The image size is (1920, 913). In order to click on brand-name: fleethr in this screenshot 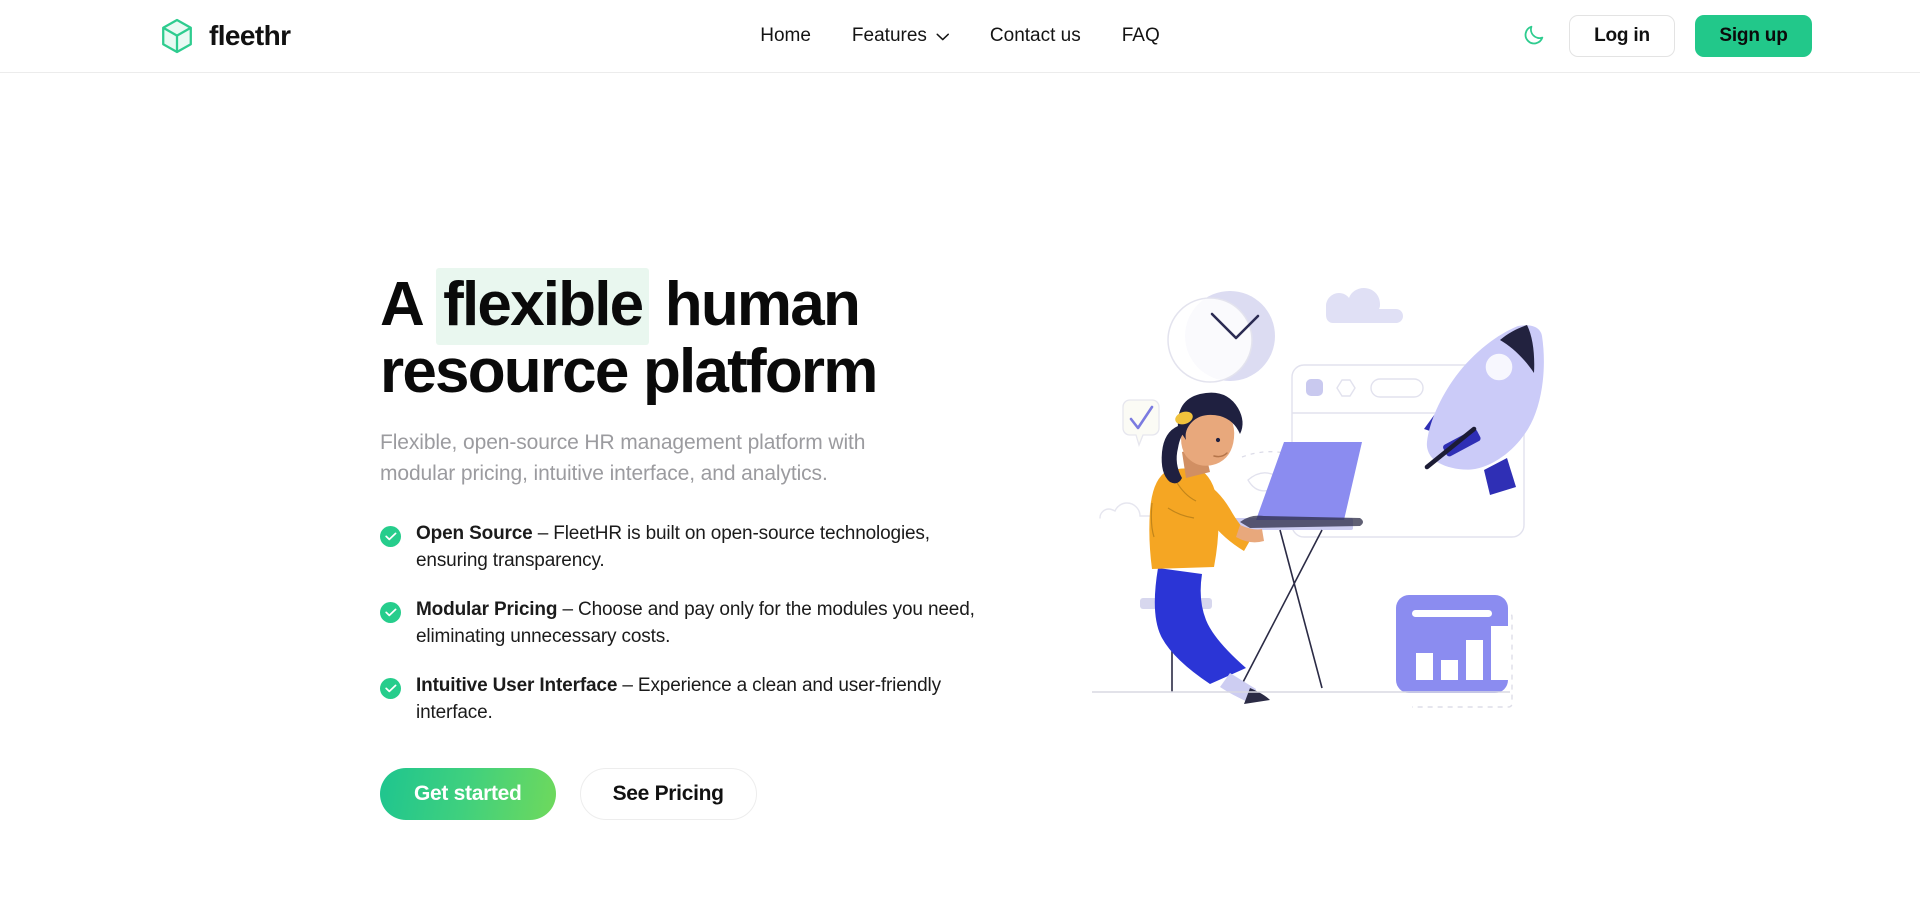, I will do `click(250, 35)`.